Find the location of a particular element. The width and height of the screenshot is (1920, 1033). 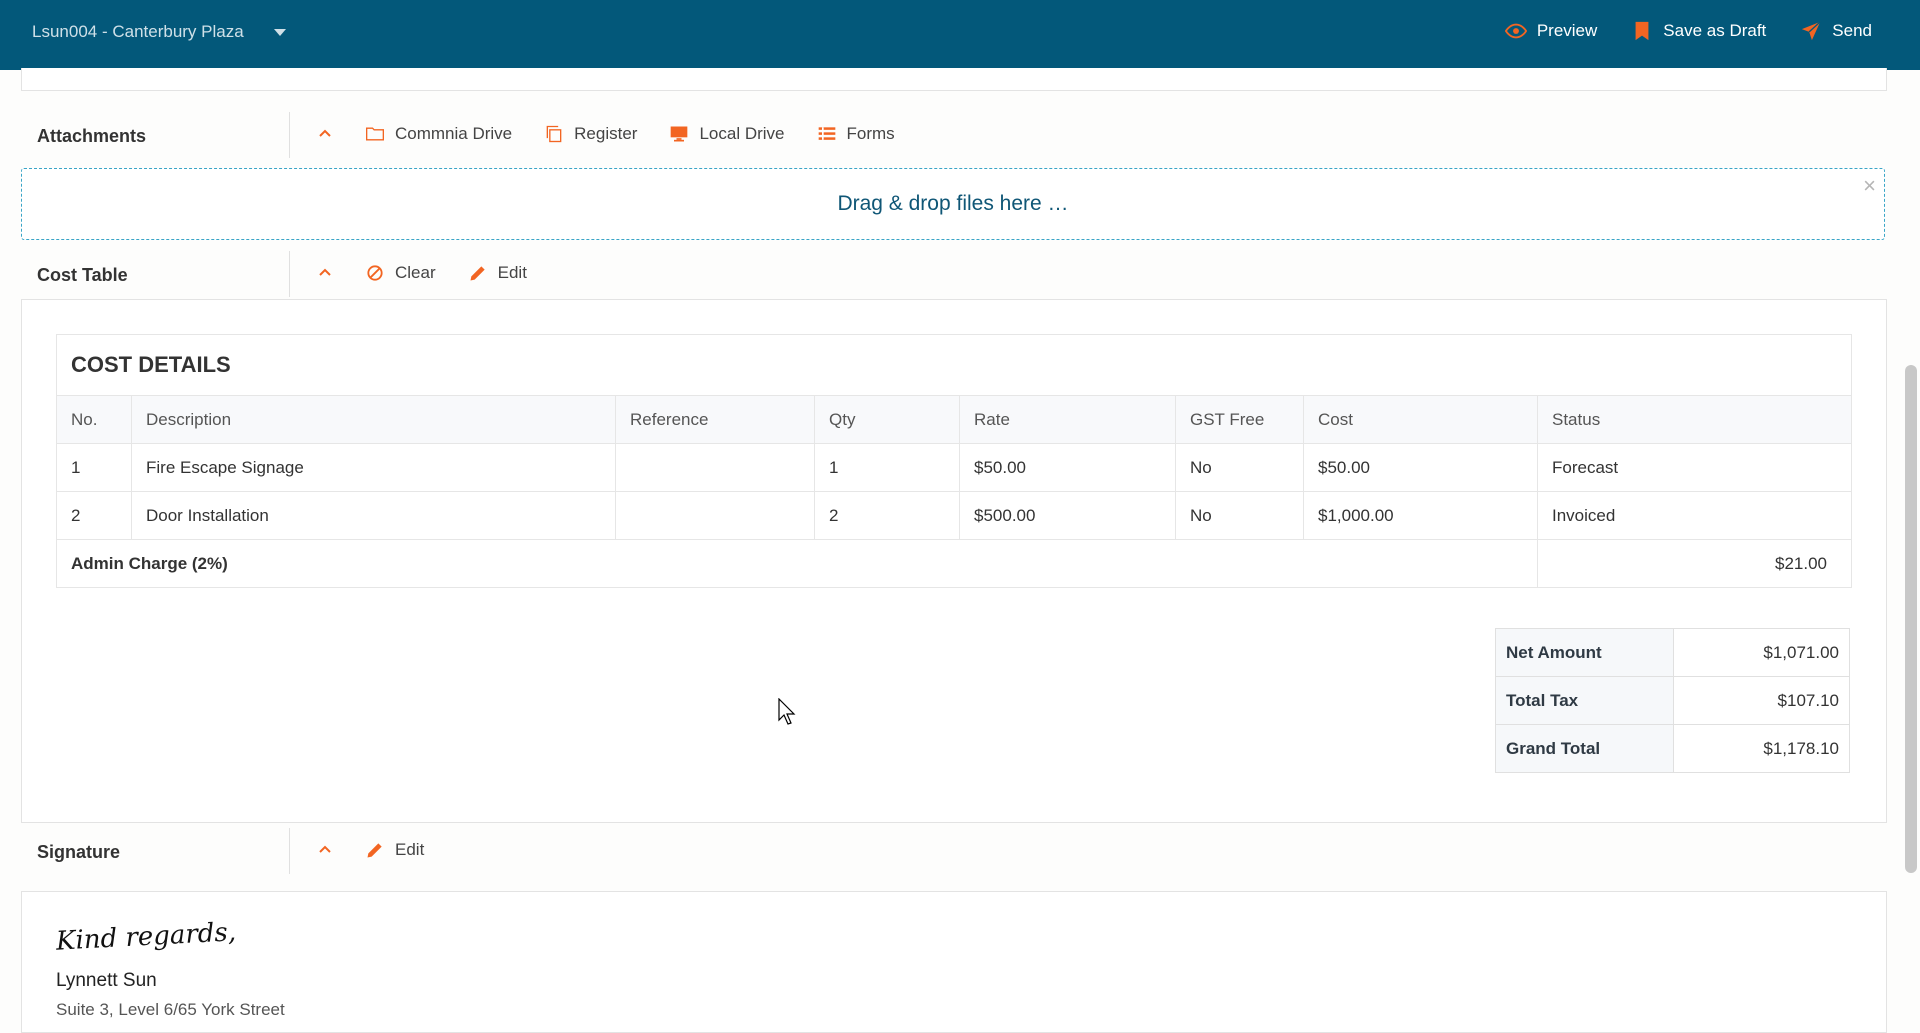

clear-label: Clear is located at coordinates (415, 272).